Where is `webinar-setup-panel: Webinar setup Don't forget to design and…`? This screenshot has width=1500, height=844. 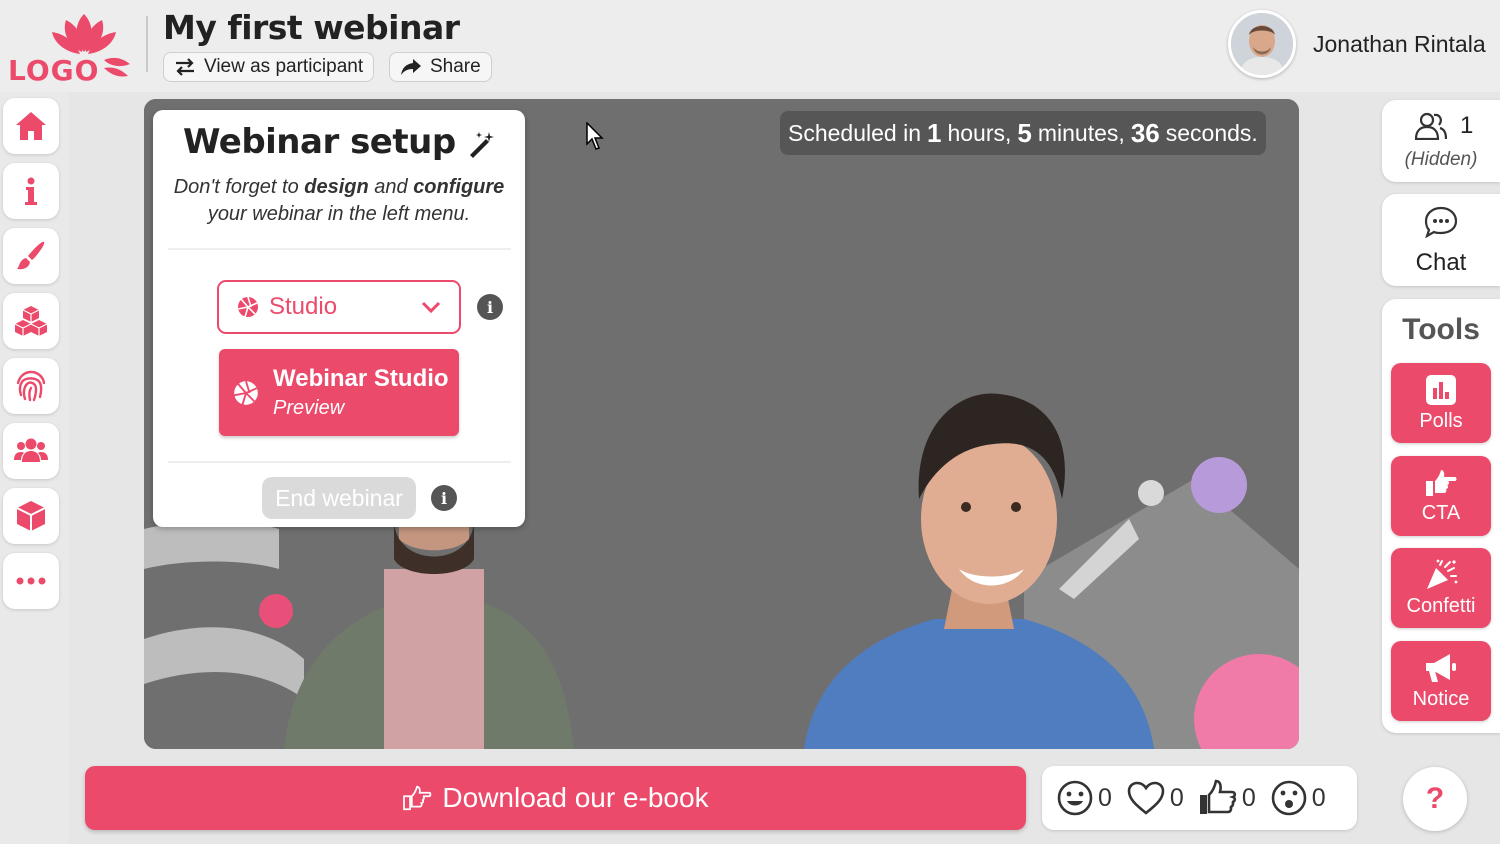
webinar-setup-panel: Webinar setup Don't forget to design and… is located at coordinates (339, 318).